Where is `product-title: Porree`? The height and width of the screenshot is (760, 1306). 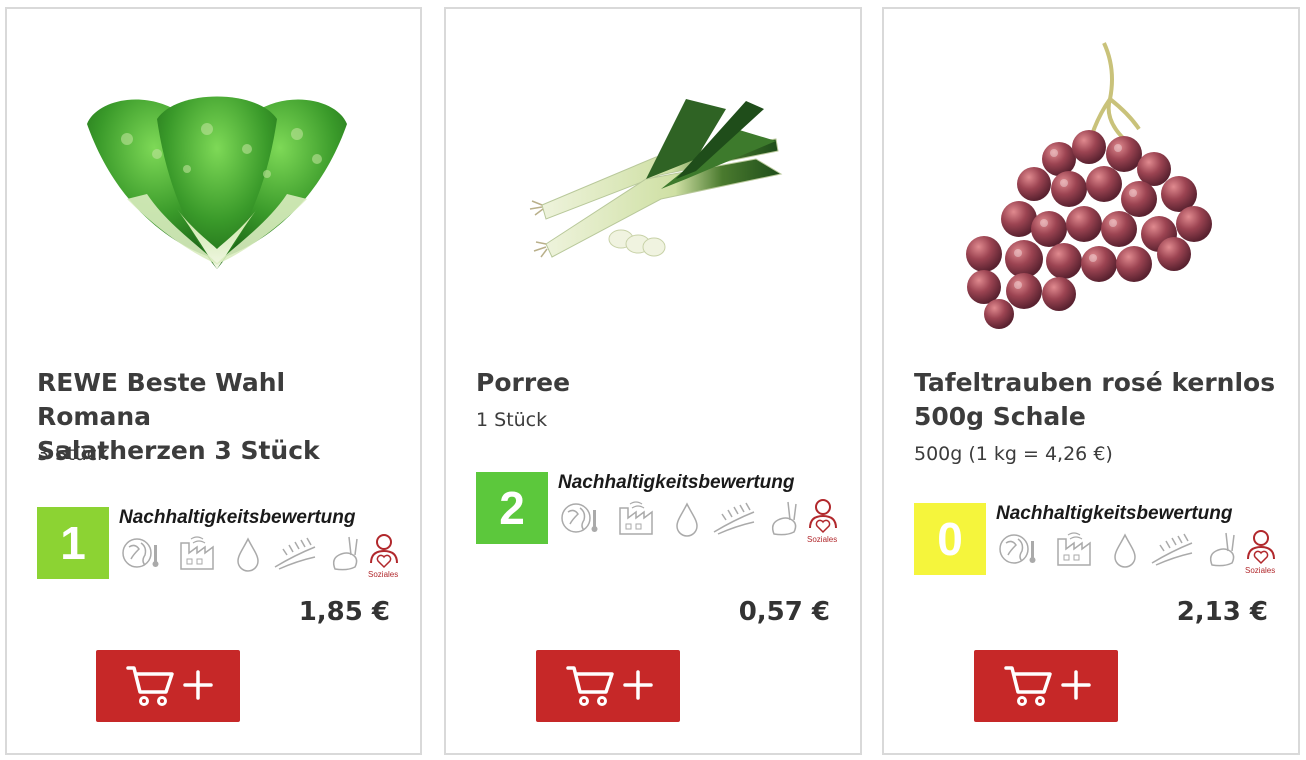 product-title: Porree is located at coordinates (658, 383).